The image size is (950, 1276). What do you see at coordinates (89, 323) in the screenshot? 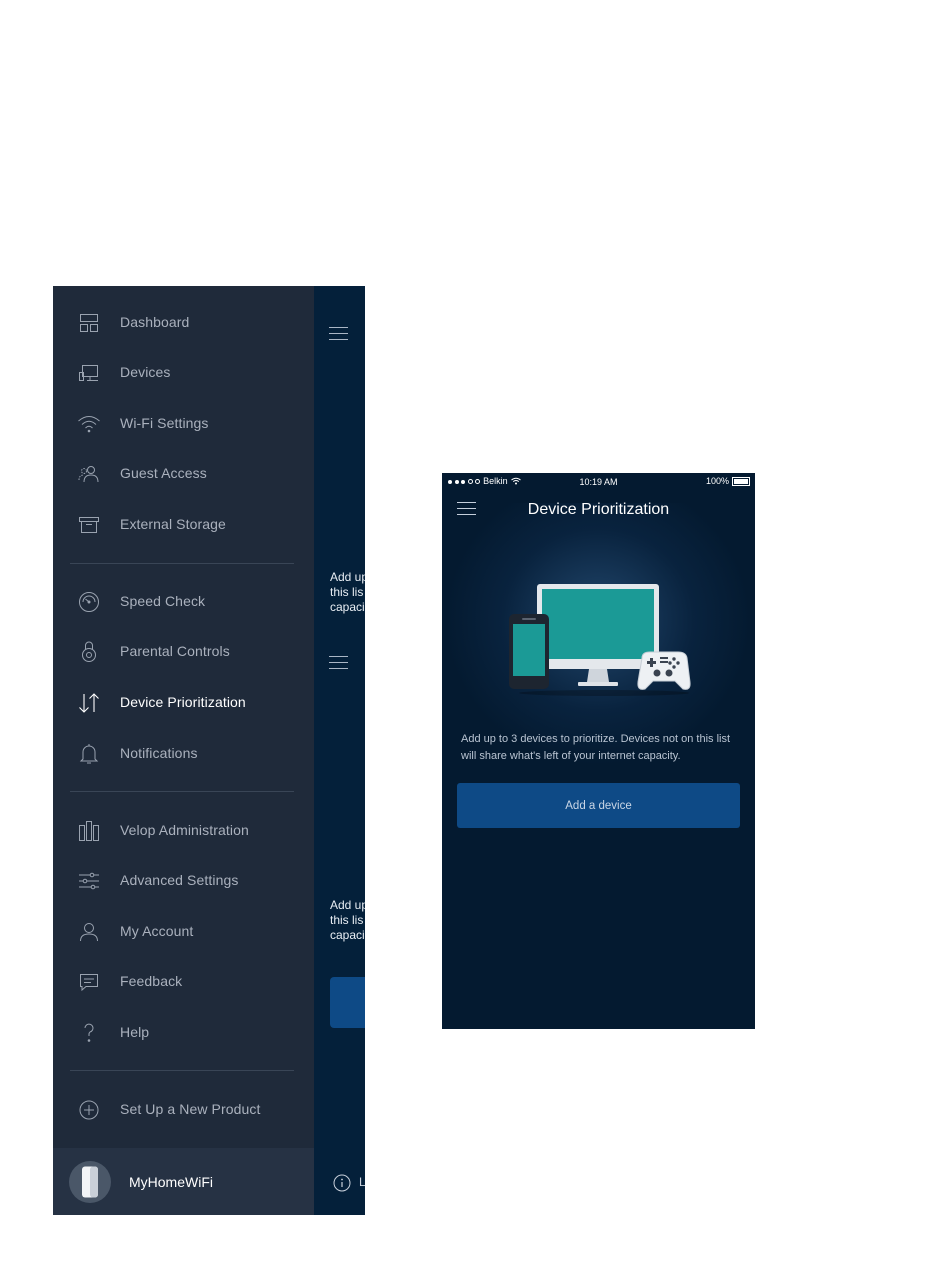
I see `dashboard-icon` at bounding box center [89, 323].